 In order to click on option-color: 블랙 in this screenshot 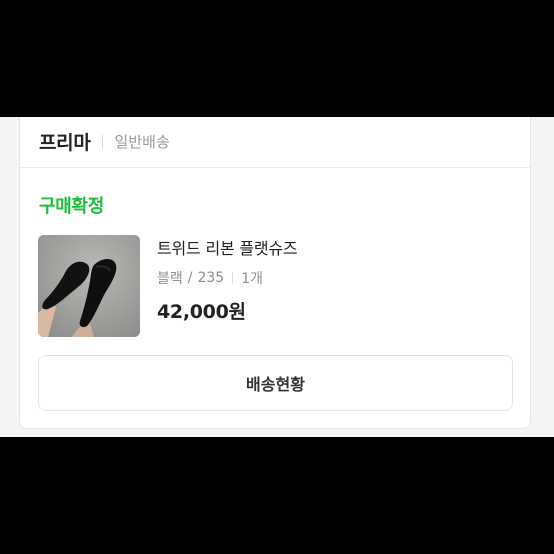, I will do `click(170, 279)`.